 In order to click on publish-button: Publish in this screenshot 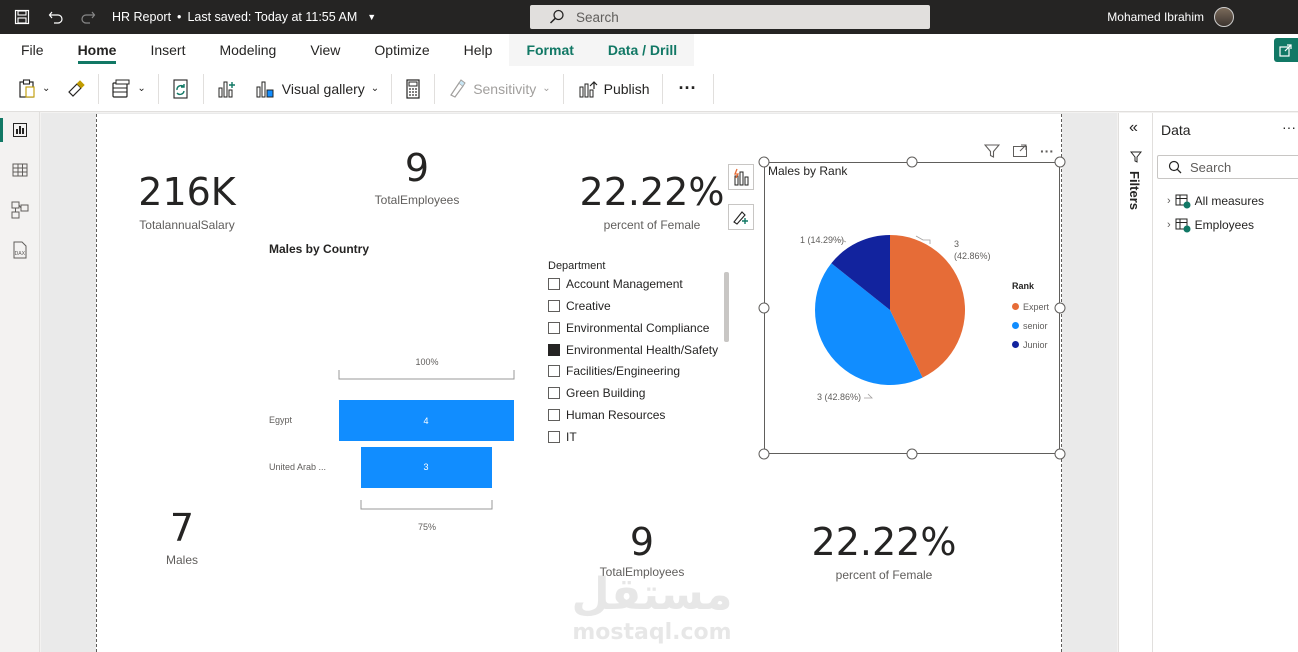, I will do `click(613, 89)`.